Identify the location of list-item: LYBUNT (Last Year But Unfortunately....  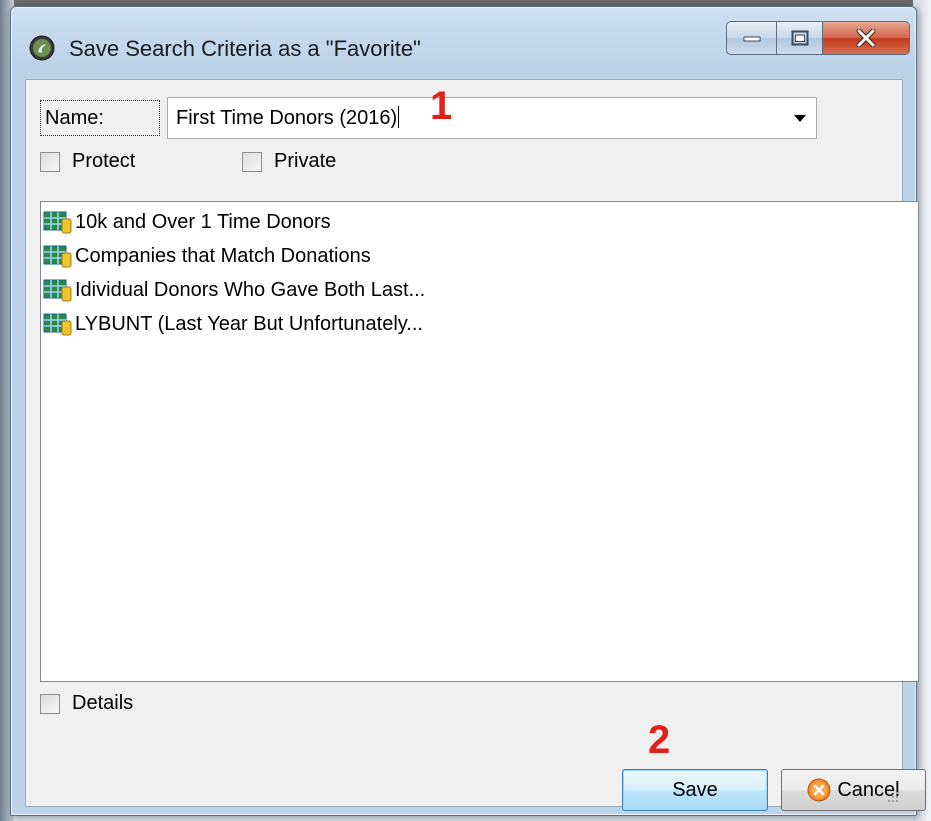
(233, 324).